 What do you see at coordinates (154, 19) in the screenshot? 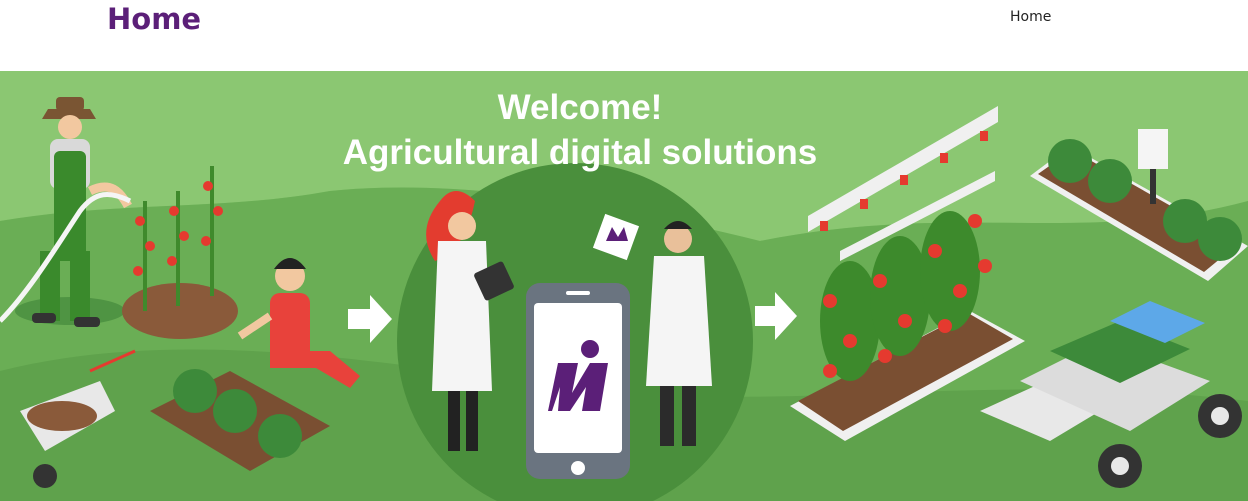
I see `brand-title: Home` at bounding box center [154, 19].